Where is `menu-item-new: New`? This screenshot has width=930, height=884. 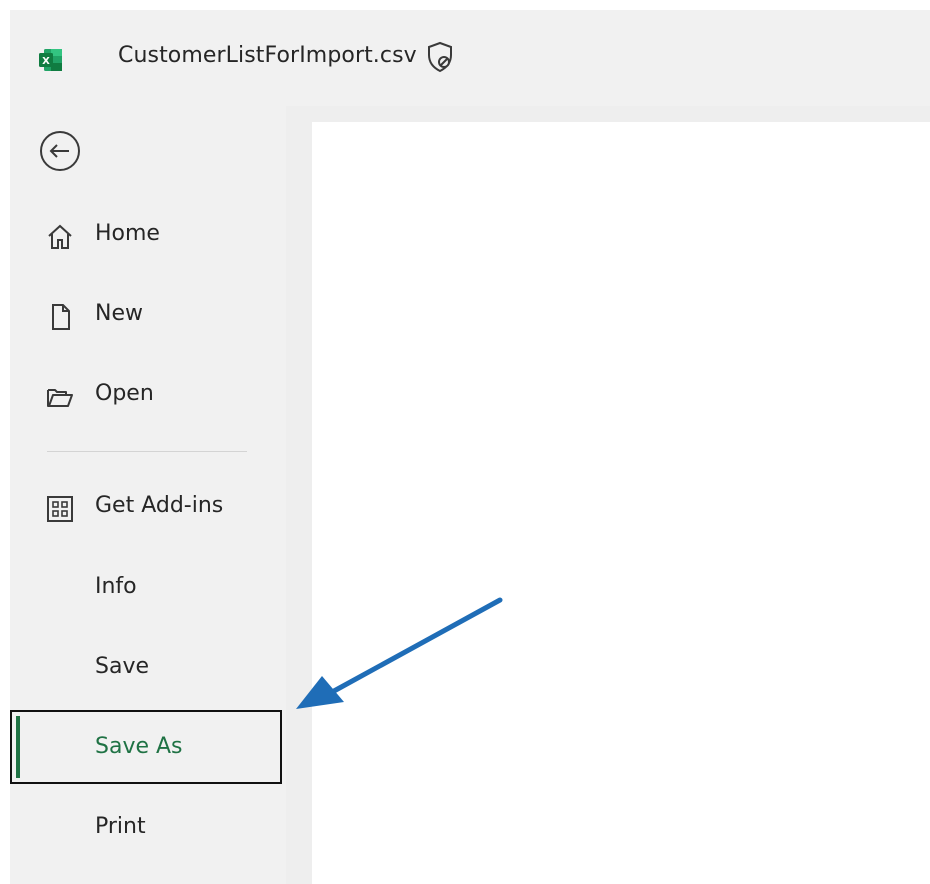 menu-item-new: New is located at coordinates (148, 316).